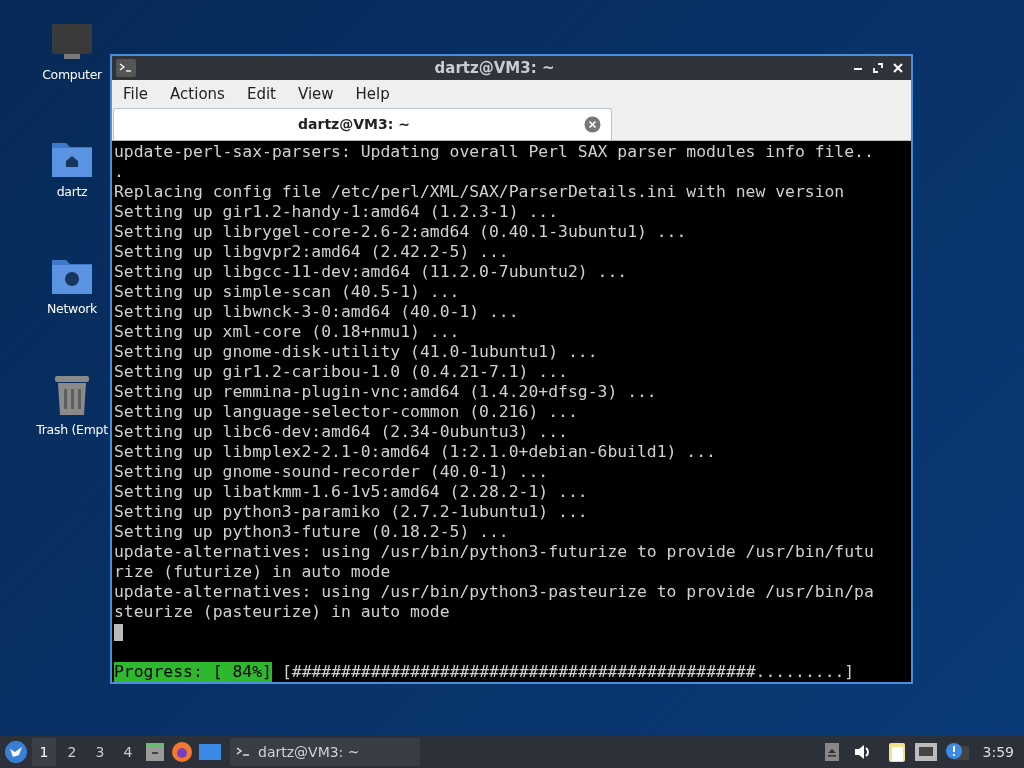 This screenshot has width=1024, height=768. What do you see at coordinates (568, 672) in the screenshot?
I see `progress-bar-text: [###############################################.........]` at bounding box center [568, 672].